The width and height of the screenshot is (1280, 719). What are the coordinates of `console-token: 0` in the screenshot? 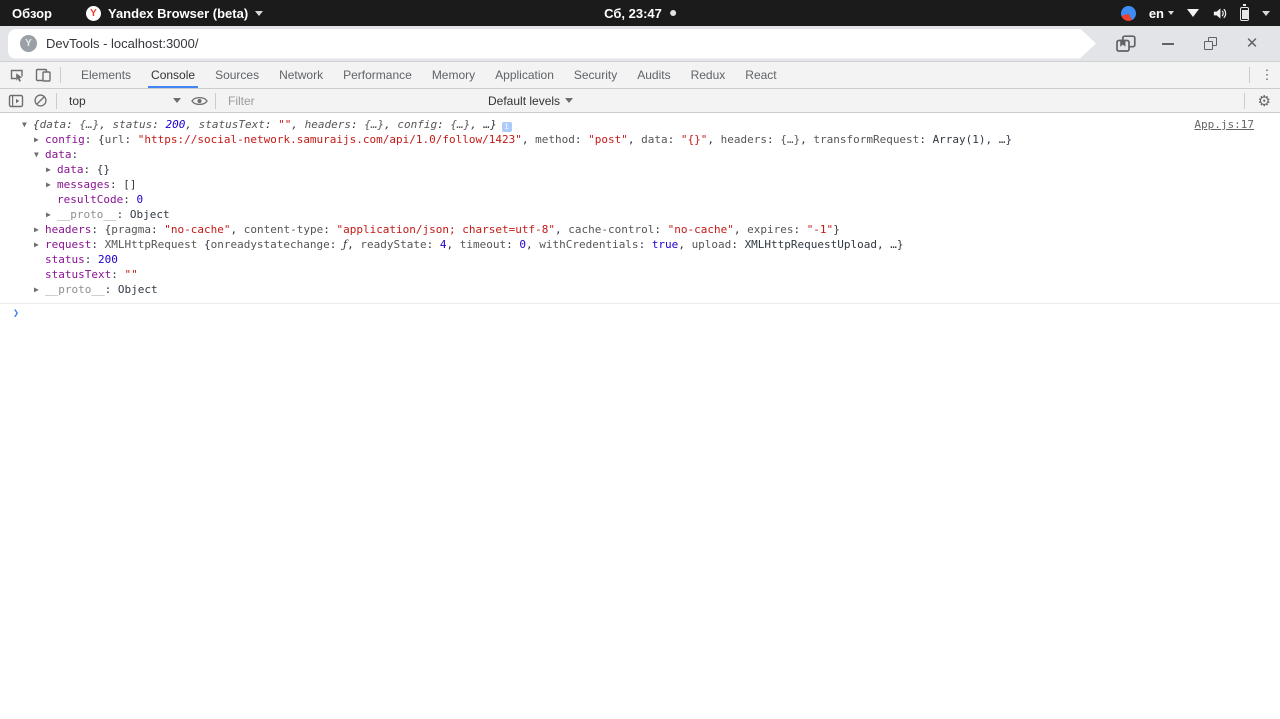 It's located at (140, 199).